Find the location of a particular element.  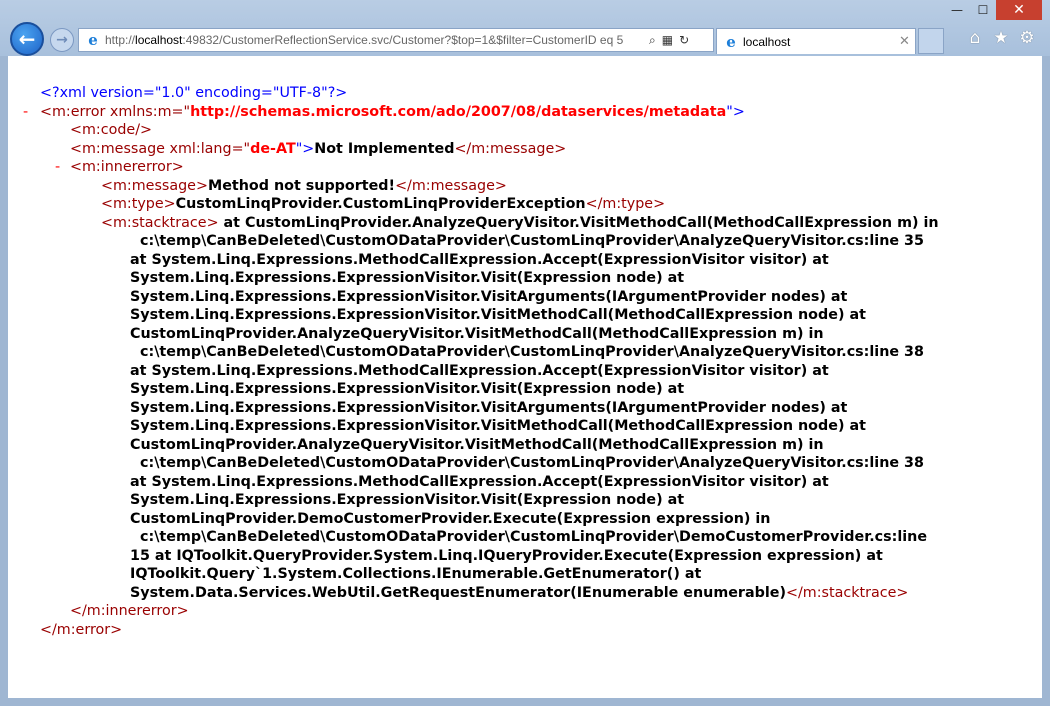

lang-value: de-AT is located at coordinates (273, 148).